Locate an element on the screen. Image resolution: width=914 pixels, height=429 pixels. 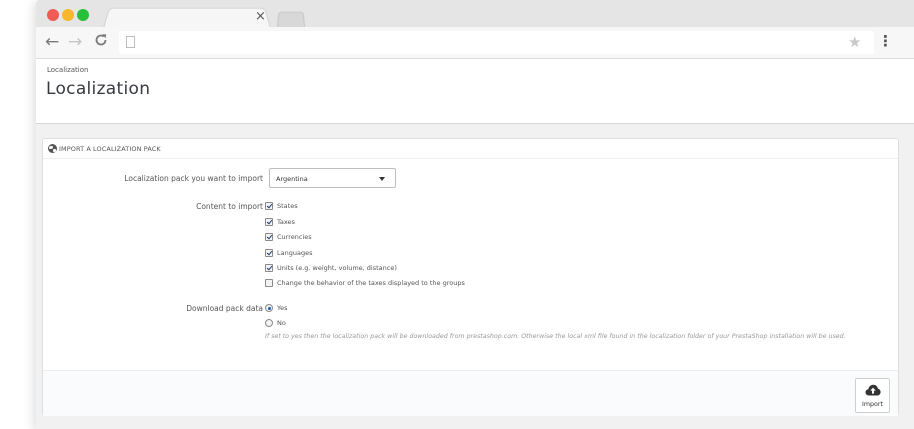
radio-label: No is located at coordinates (281, 323).